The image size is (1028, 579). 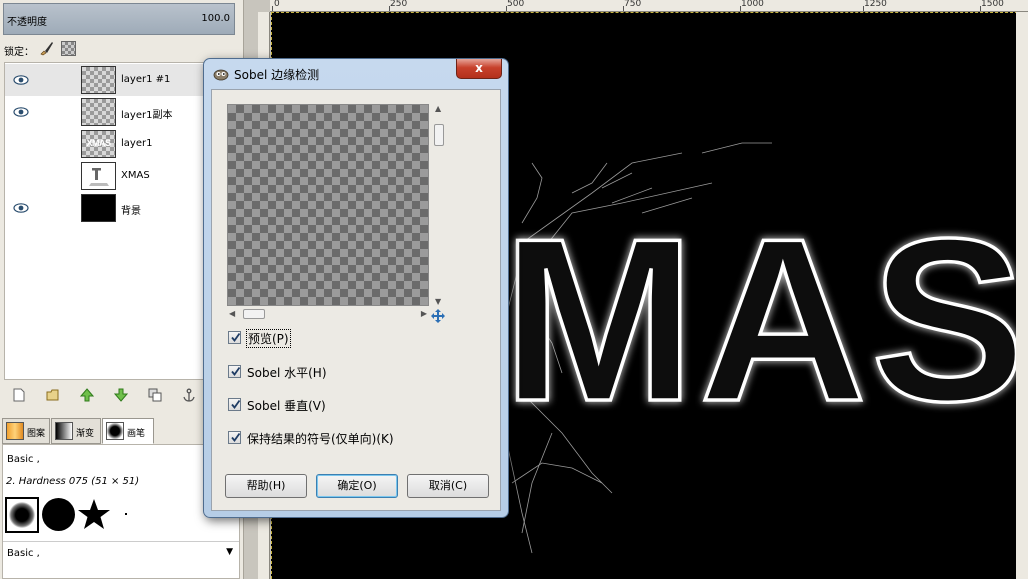 I want to click on tab-label: 图案, so click(x=36, y=434).